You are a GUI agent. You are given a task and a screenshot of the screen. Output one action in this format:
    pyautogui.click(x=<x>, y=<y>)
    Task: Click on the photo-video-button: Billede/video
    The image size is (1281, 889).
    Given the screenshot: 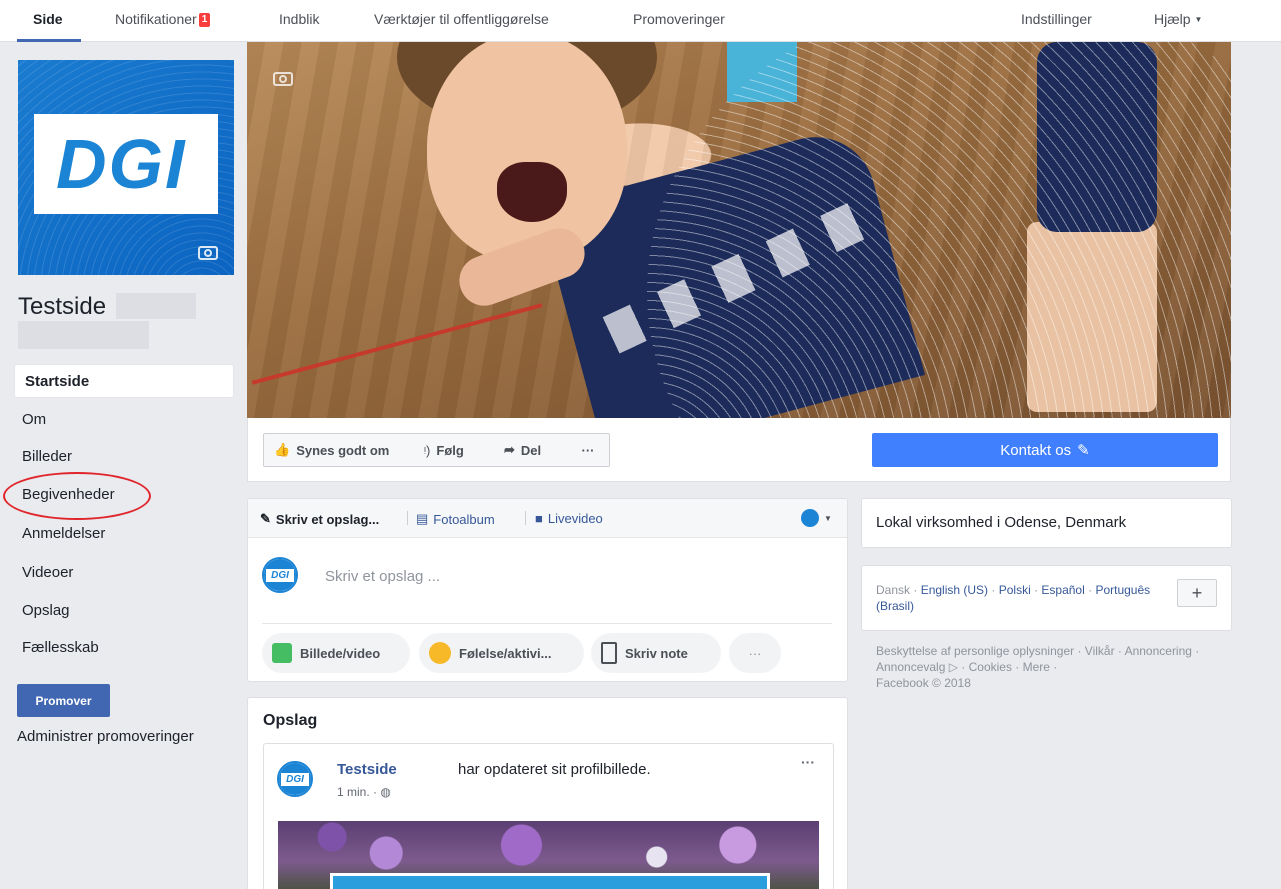 What is the action you would take?
    pyautogui.click(x=336, y=653)
    